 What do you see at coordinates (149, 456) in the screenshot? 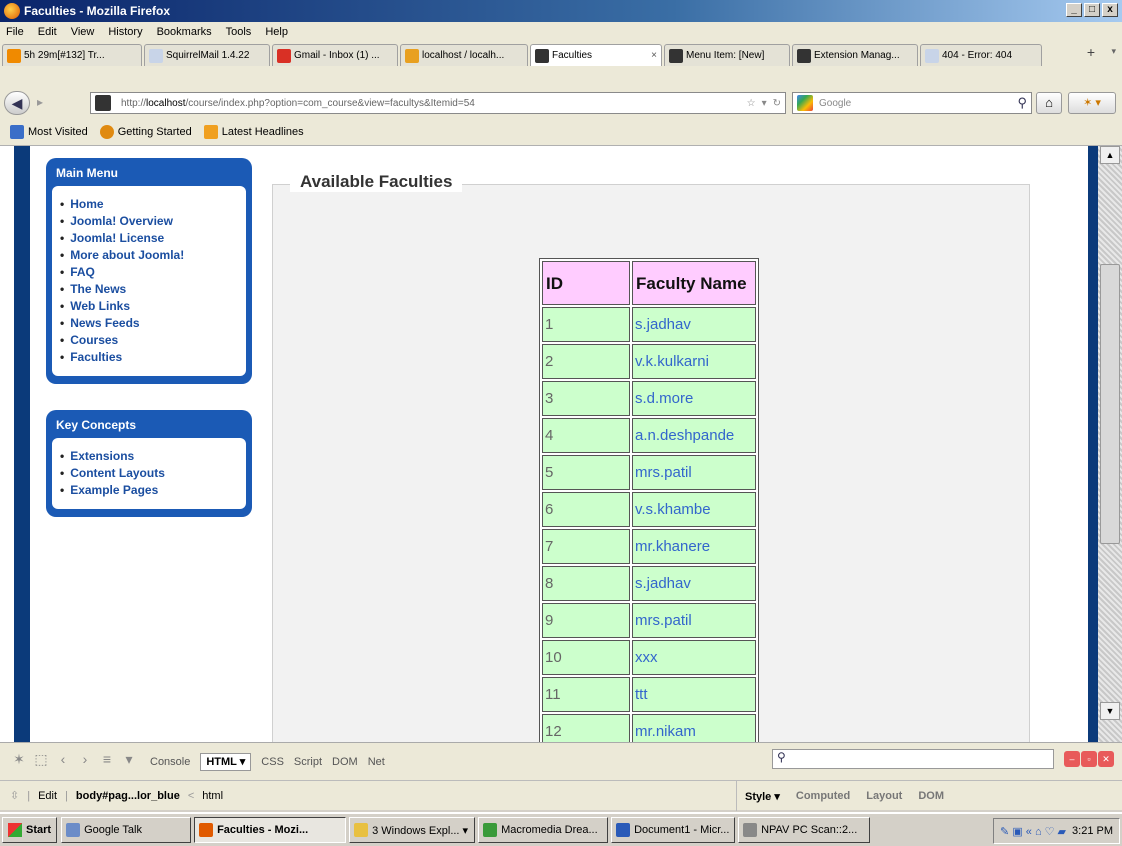
I see `menu-link: Extensions` at bounding box center [149, 456].